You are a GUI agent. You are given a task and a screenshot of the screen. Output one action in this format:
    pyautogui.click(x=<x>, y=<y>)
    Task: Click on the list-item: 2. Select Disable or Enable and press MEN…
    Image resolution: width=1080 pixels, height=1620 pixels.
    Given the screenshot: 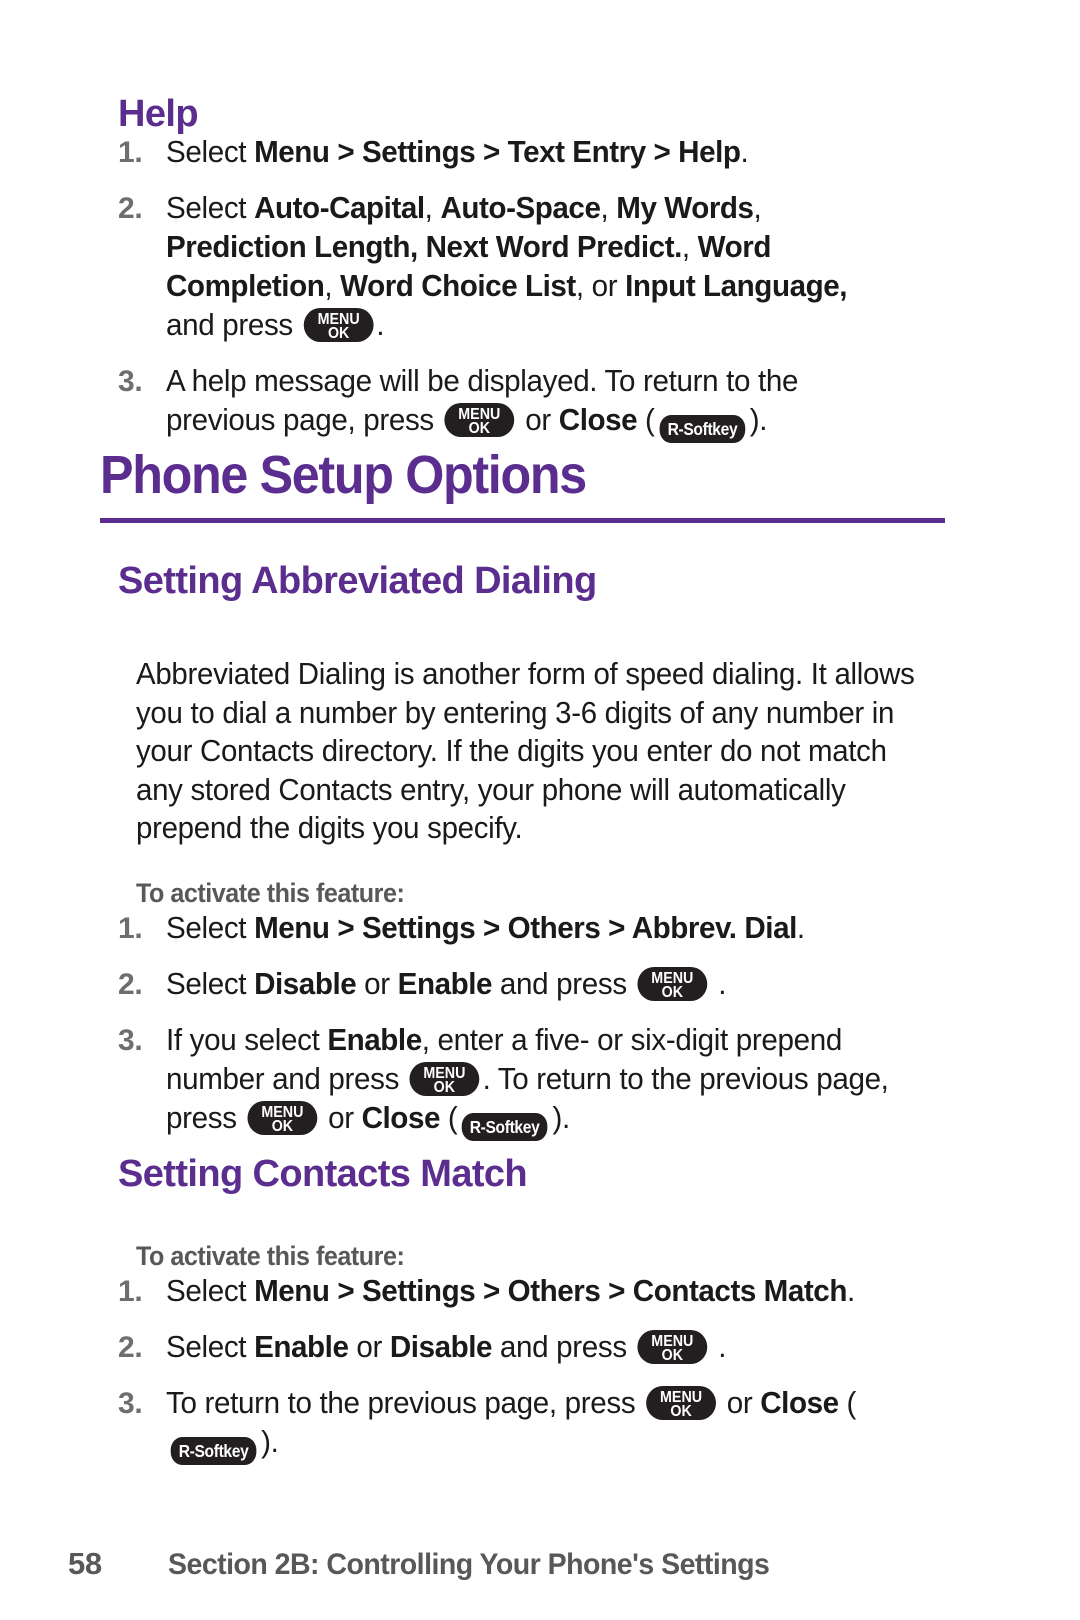 What is the action you would take?
    pyautogui.click(x=518, y=984)
    